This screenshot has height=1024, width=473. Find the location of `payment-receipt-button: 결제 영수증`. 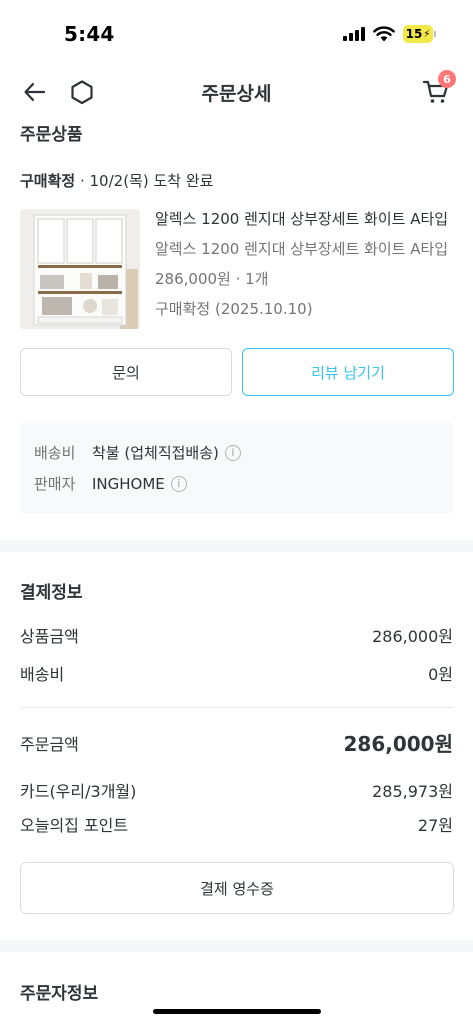

payment-receipt-button: 결제 영수증 is located at coordinates (237, 888).